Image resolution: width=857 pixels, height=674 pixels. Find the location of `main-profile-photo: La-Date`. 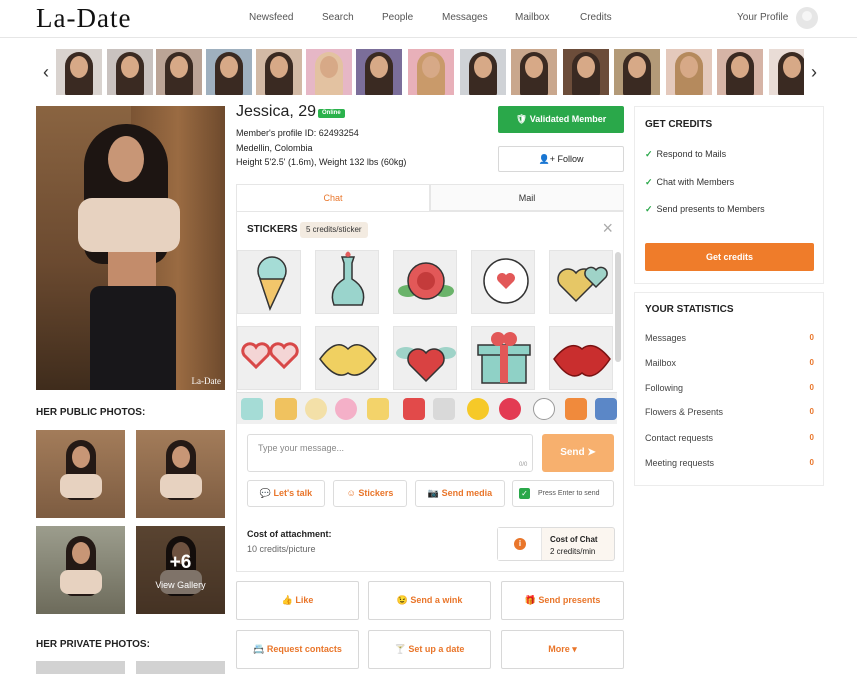

main-profile-photo: La-Date is located at coordinates (130, 248).